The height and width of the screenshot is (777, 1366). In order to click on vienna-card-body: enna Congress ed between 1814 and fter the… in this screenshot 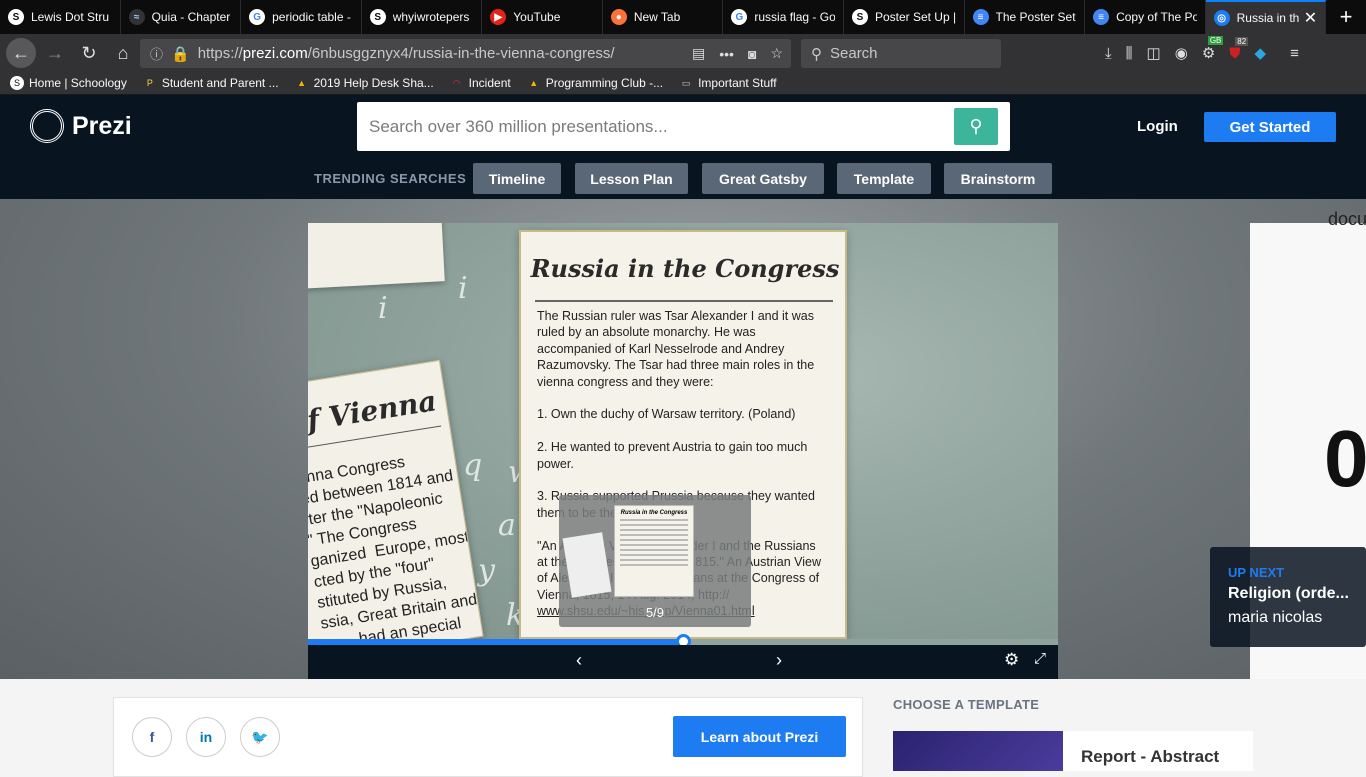, I will do `click(396, 541)`.